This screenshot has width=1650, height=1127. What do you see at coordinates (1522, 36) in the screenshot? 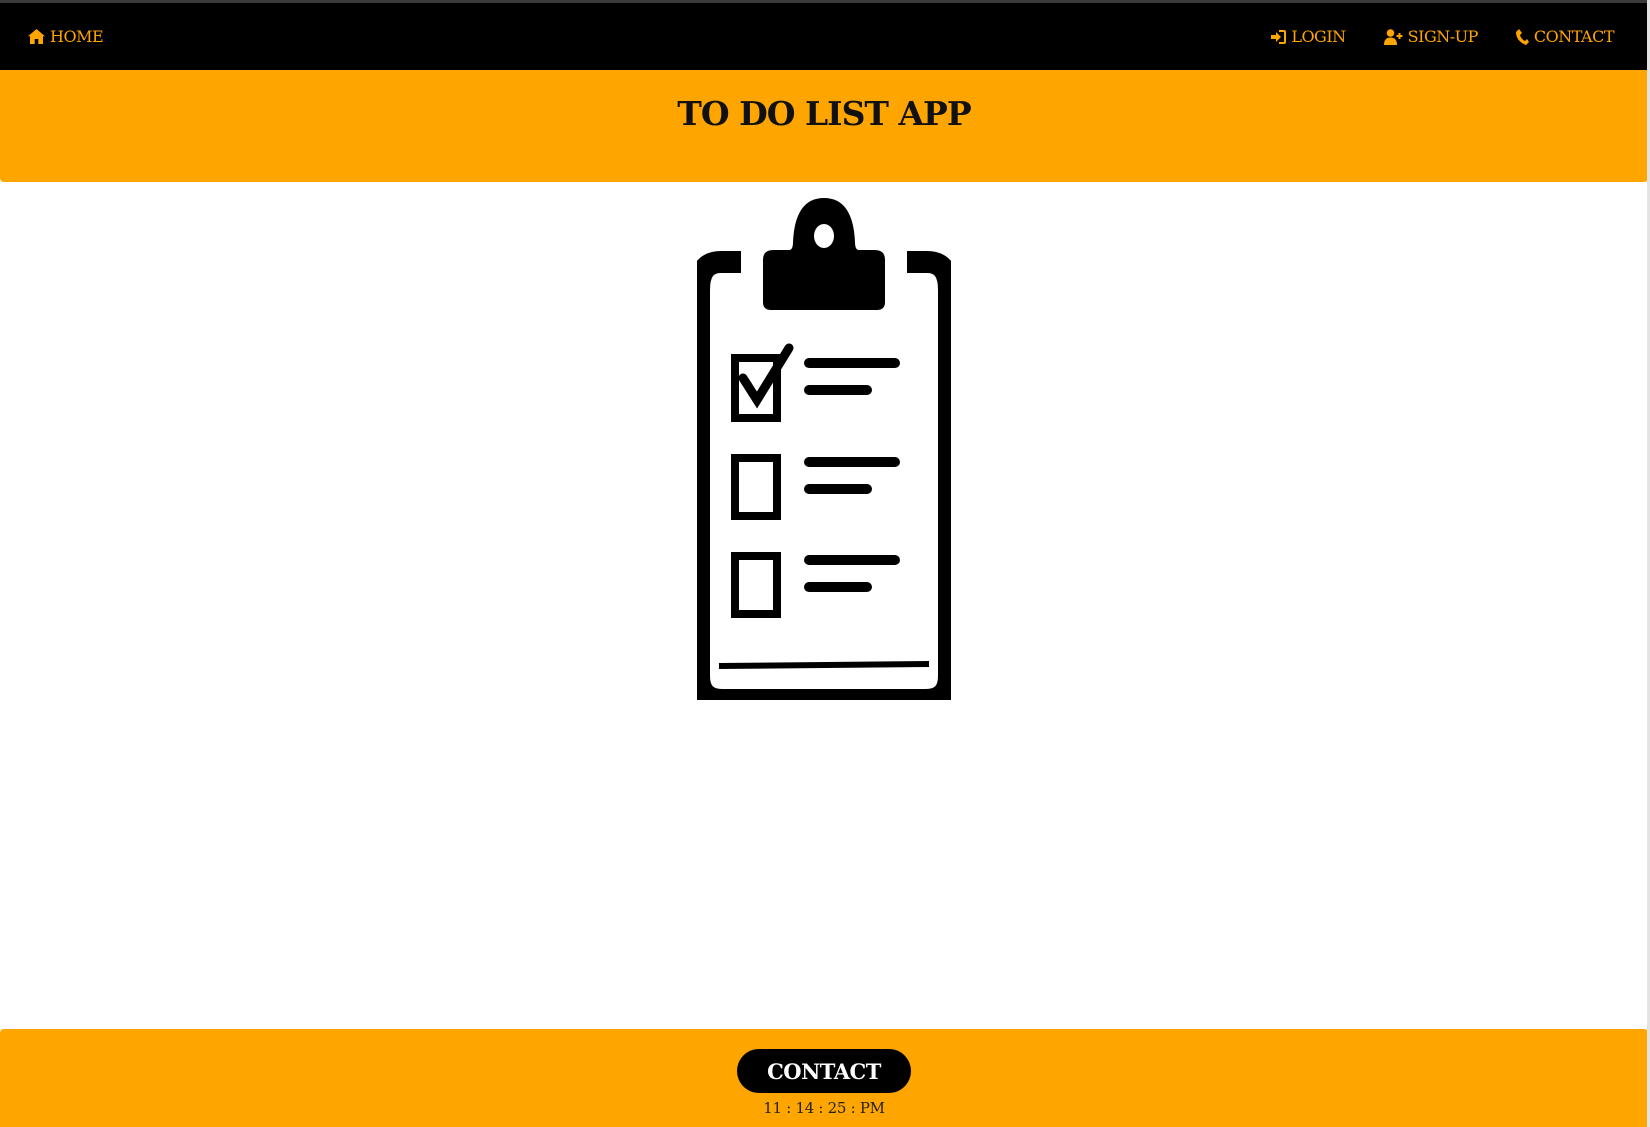
I see `phone-icon` at bounding box center [1522, 36].